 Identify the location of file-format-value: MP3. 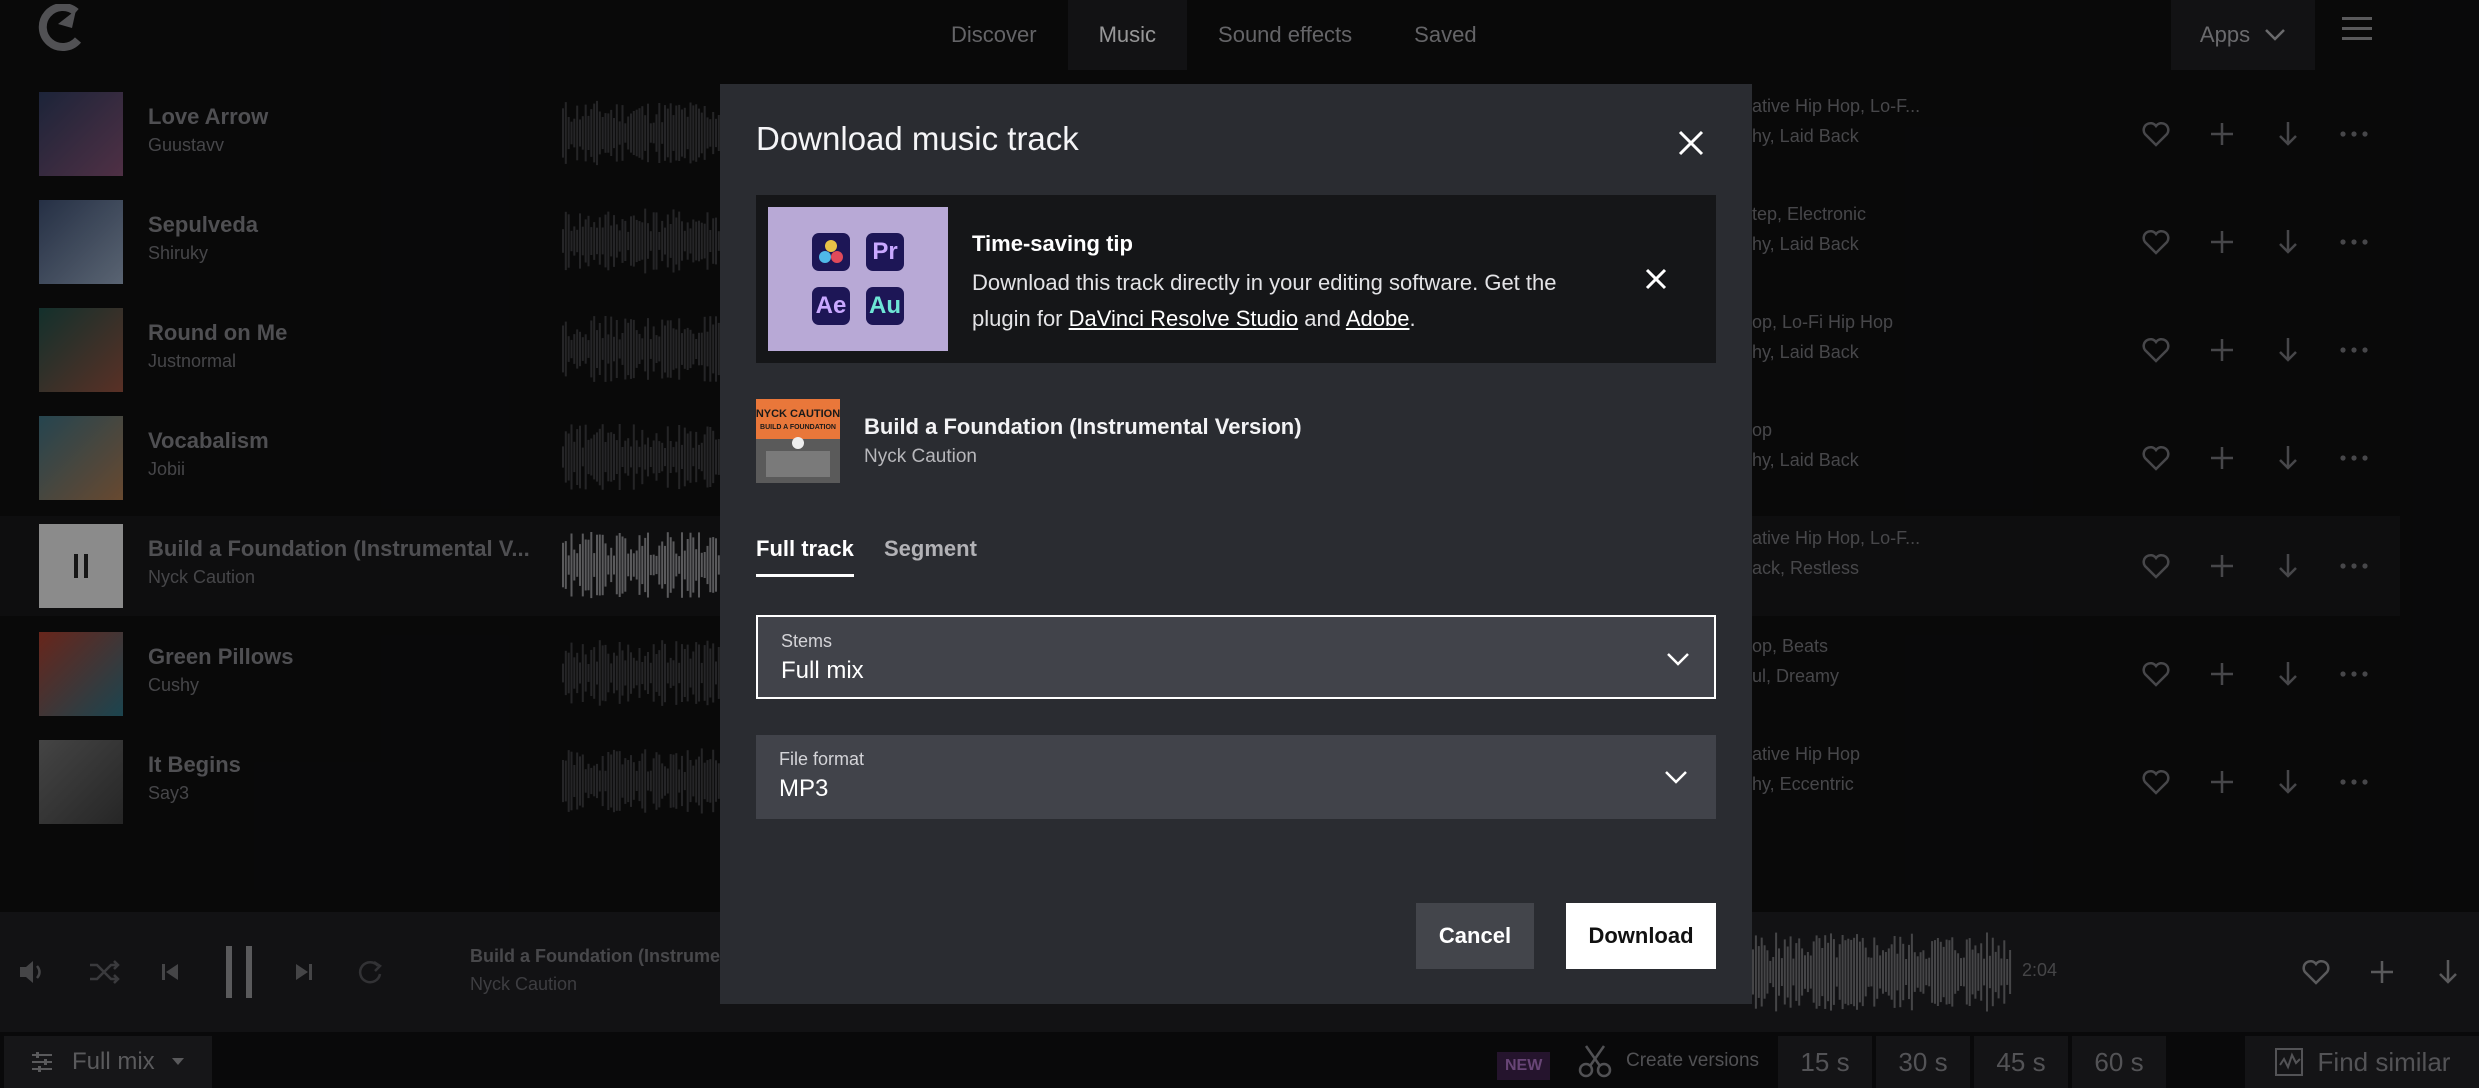
(804, 788).